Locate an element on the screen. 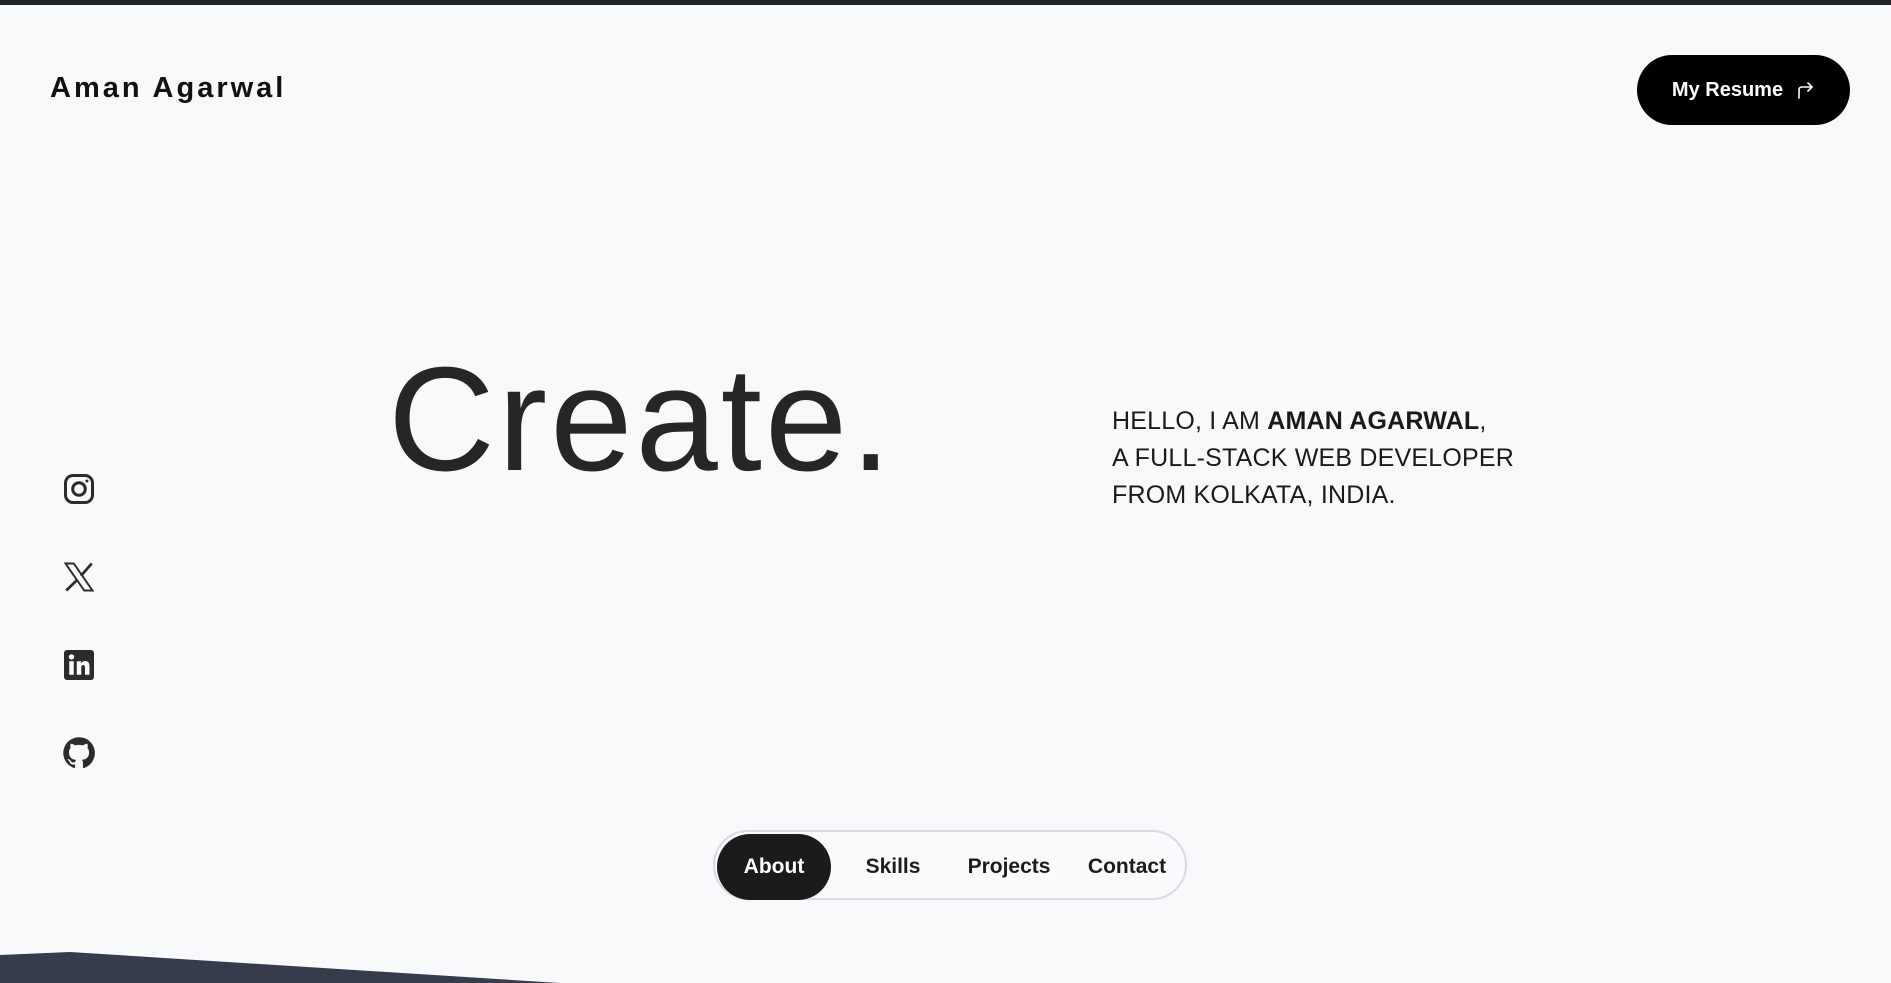 The width and height of the screenshot is (1891, 983). intro-line-3: FROM KOLKATA, INDIA. is located at coordinates (1254, 495).